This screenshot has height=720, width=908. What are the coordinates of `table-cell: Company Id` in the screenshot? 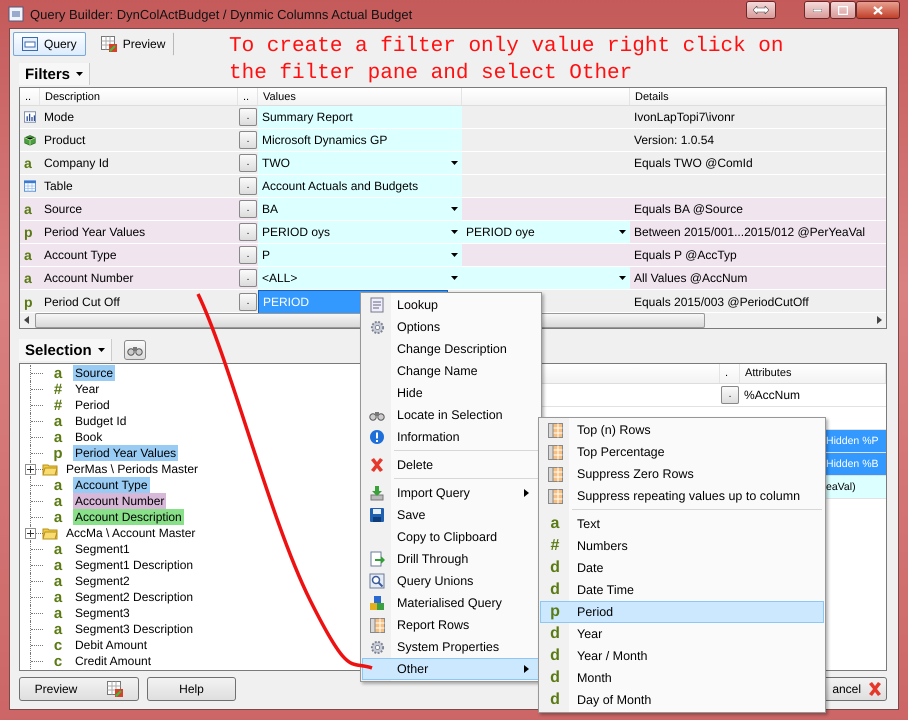 It's located at (76, 163).